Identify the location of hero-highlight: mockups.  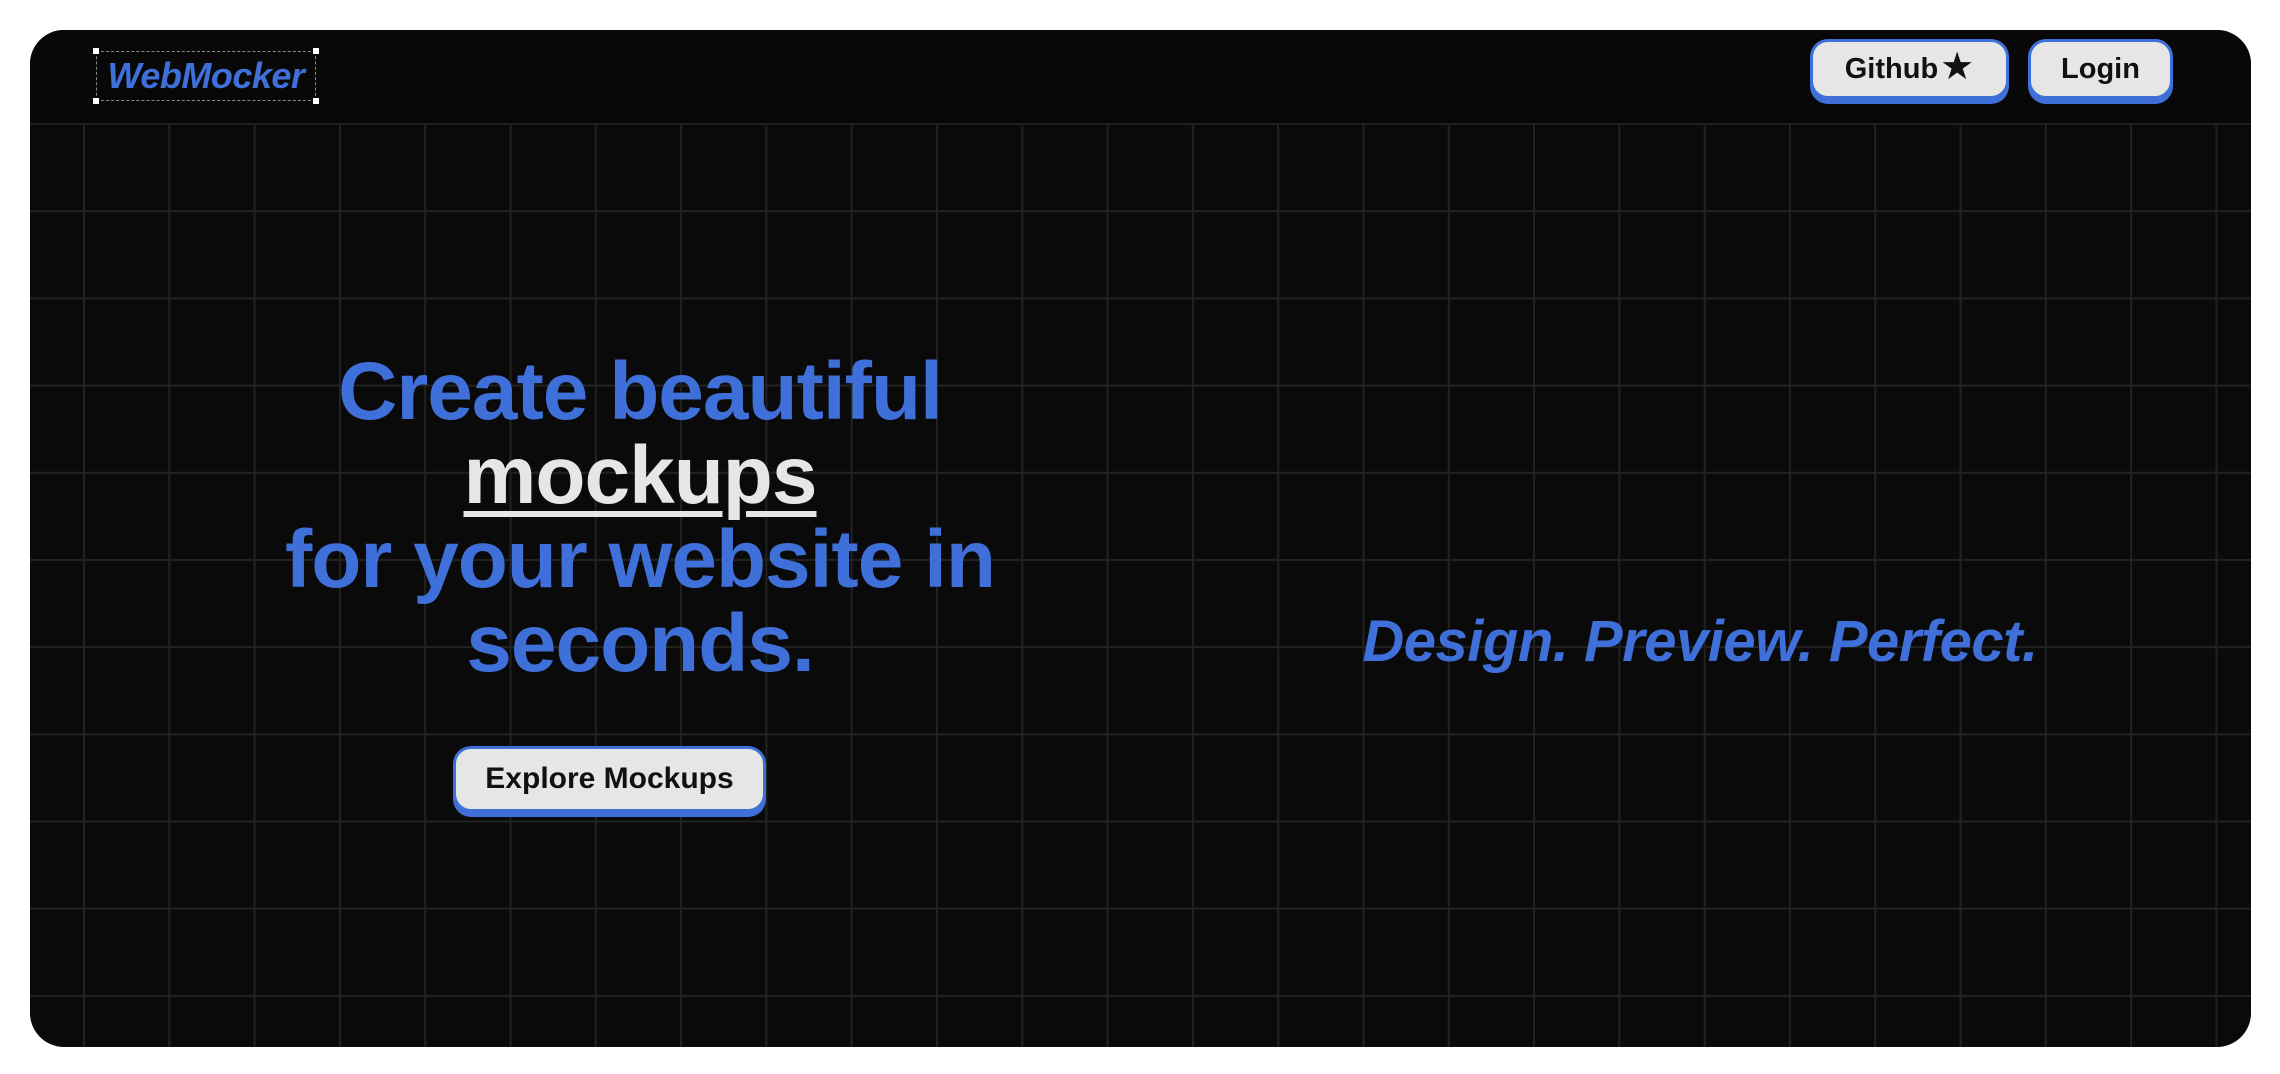
(640, 475).